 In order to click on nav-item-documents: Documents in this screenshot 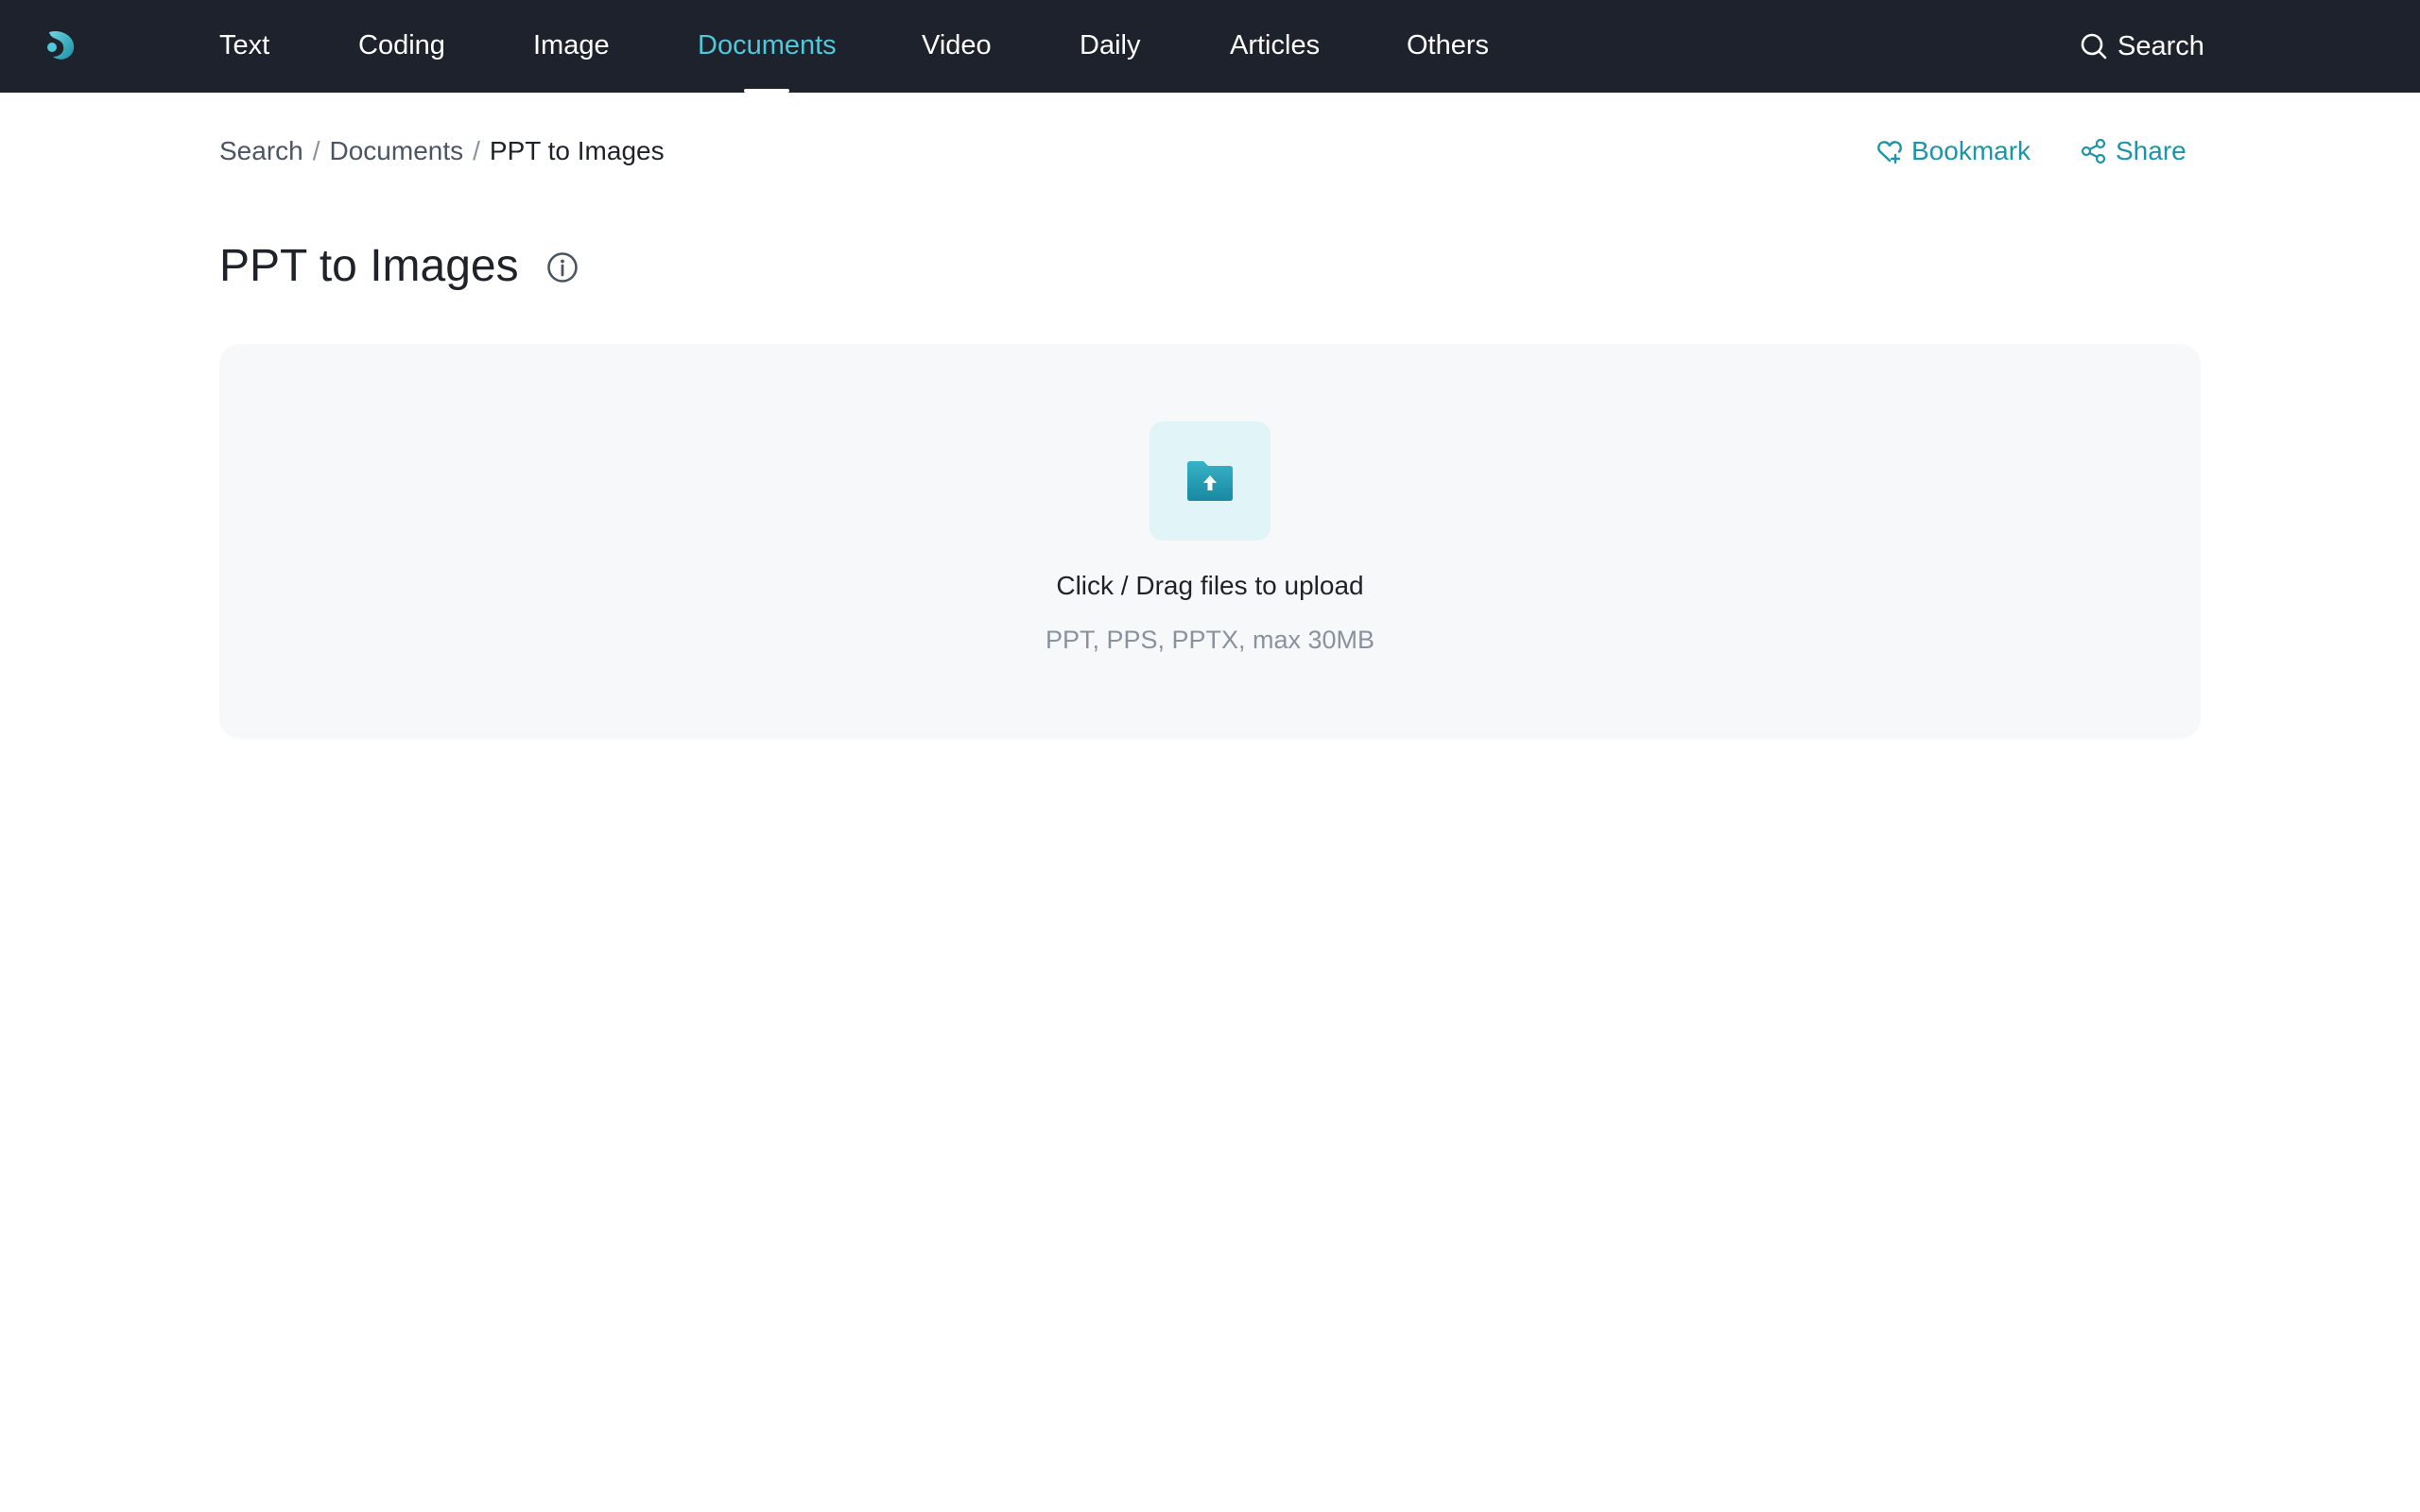, I will do `click(767, 46)`.